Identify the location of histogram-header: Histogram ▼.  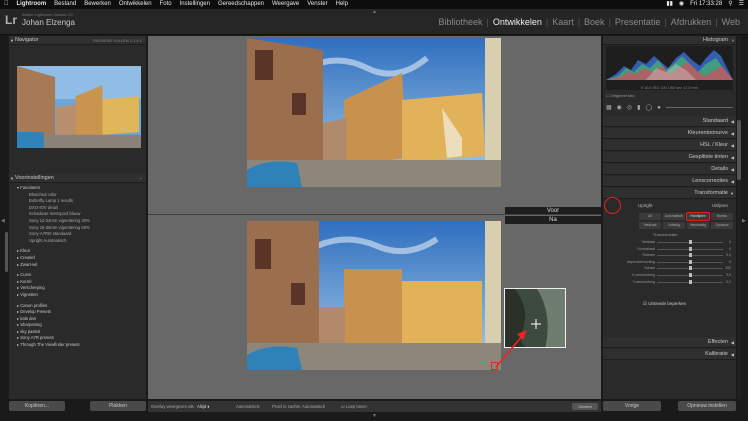
(669, 40).